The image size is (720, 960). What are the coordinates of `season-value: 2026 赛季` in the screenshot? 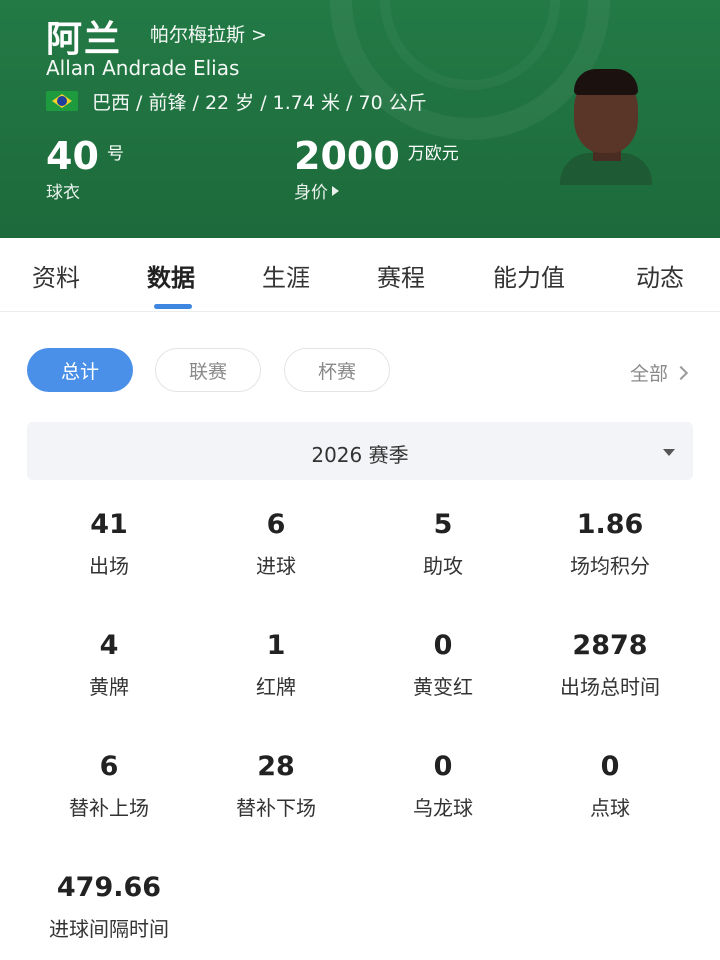 It's located at (360, 455).